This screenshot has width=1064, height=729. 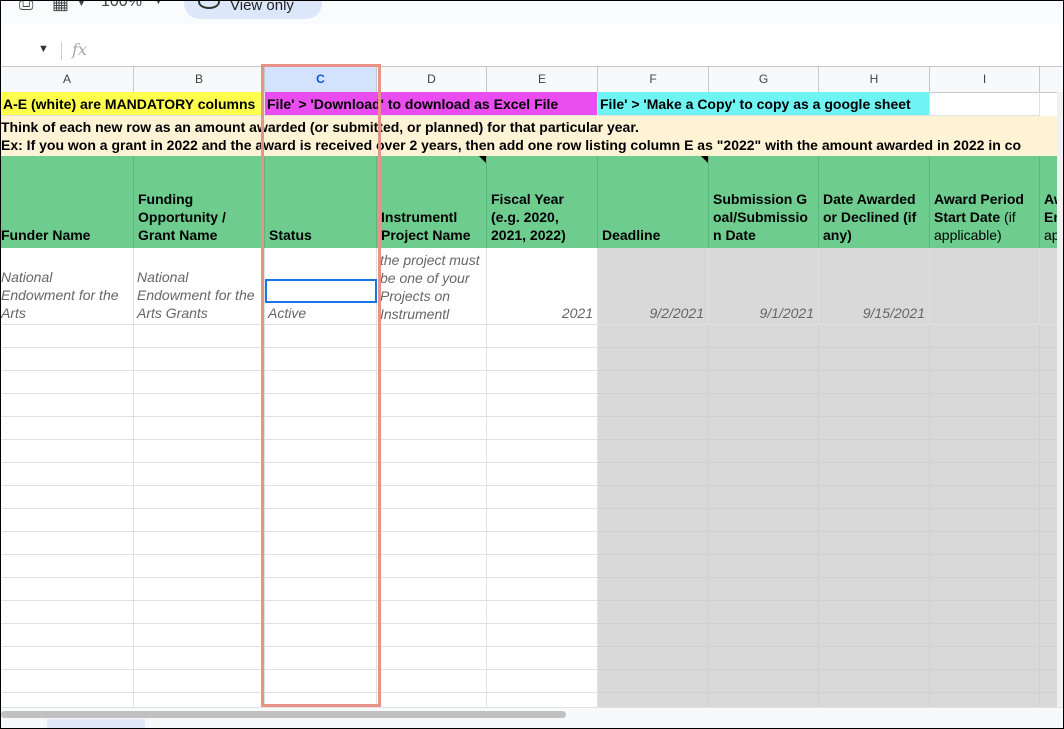 What do you see at coordinates (26, 7) in the screenshot?
I see `print-icon: ⎙` at bounding box center [26, 7].